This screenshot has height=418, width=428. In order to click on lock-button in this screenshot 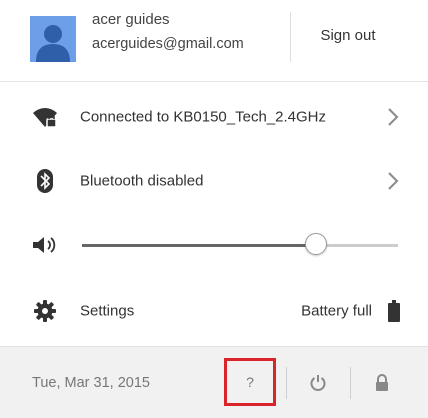, I will do `click(382, 383)`.